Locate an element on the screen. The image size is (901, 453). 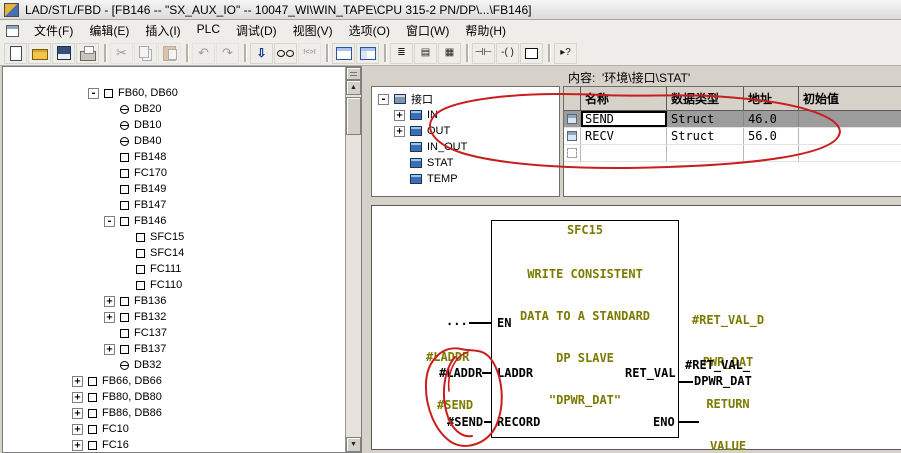
scroll-down-button is located at coordinates (353, 444).